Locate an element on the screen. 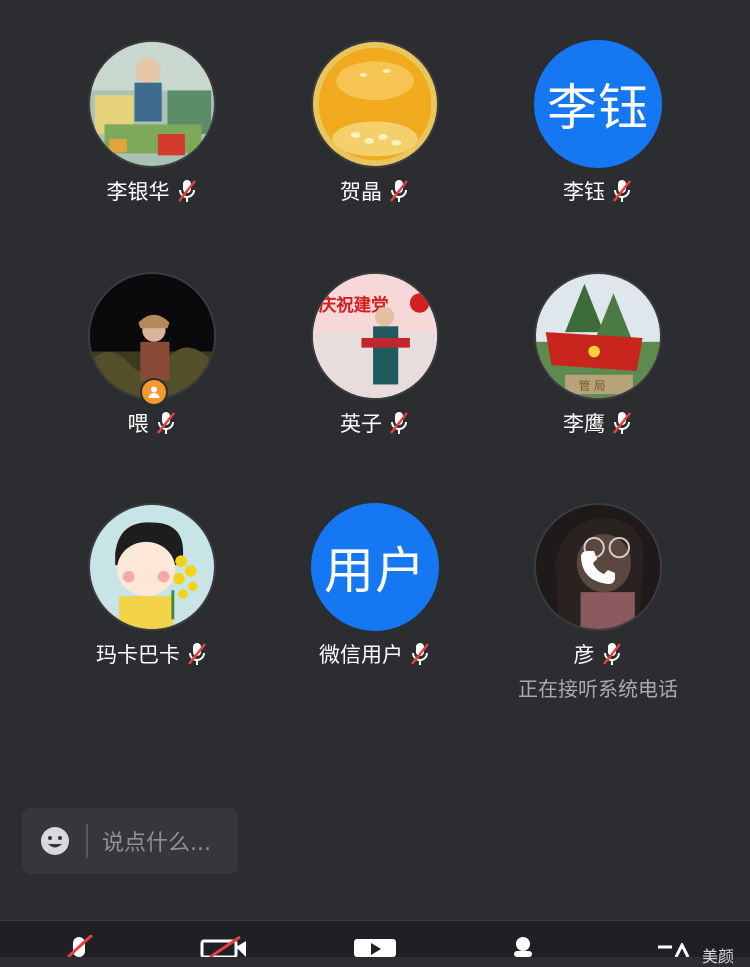 Image resolution: width=750 pixels, height=967 pixels. participant-name: 彦 is located at coordinates (584, 655).